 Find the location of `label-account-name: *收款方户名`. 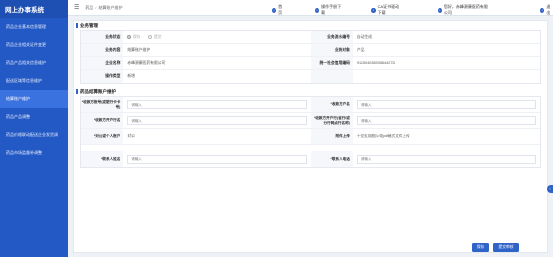

label-account-name: *收款方户名 is located at coordinates (331, 104).